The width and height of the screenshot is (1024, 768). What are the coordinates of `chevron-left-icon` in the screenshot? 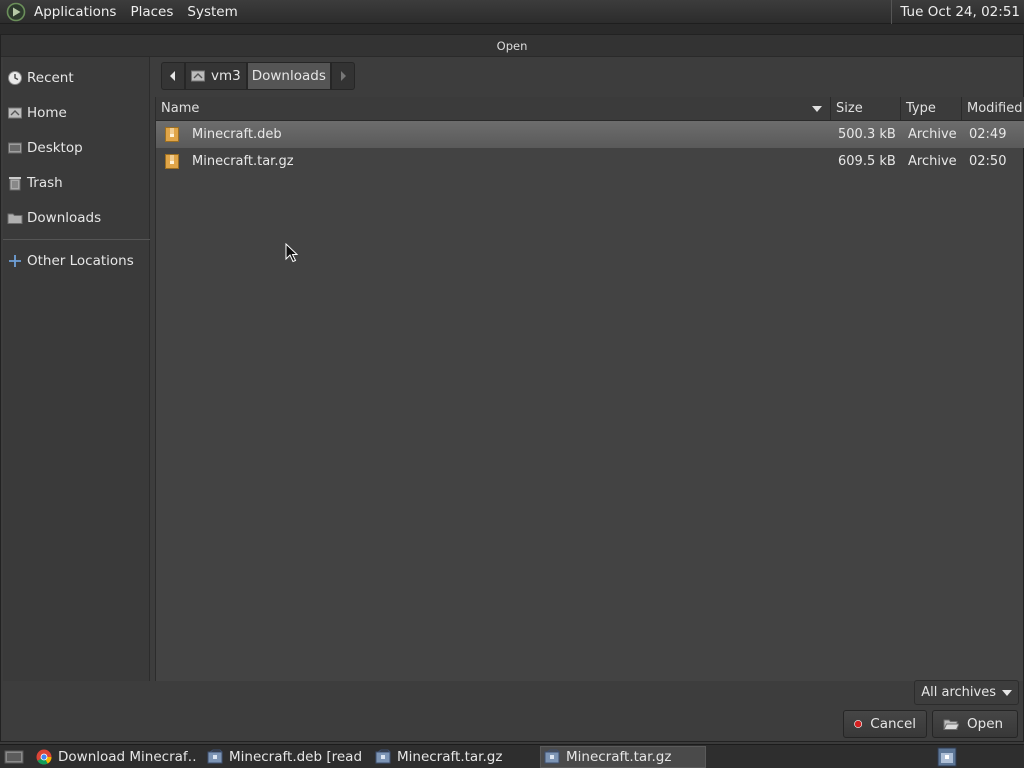 It's located at (172, 76).